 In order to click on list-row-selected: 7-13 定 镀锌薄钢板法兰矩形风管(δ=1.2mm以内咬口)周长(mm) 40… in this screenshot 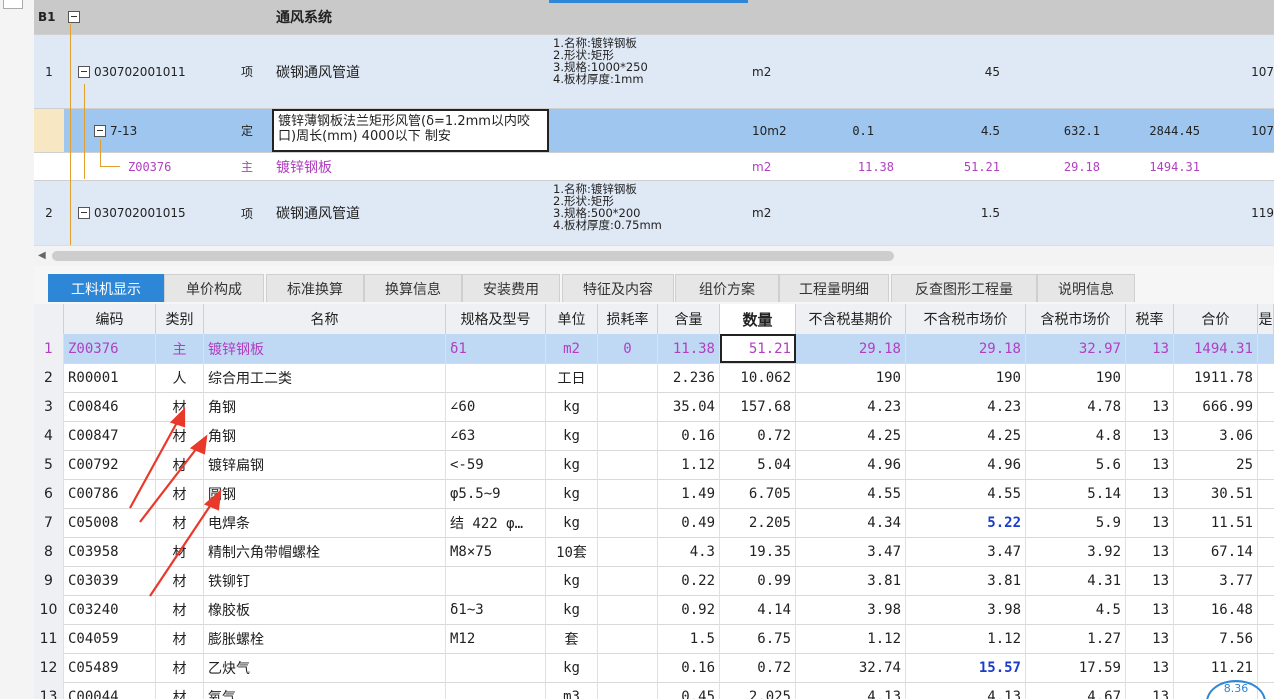, I will do `click(654, 131)`.